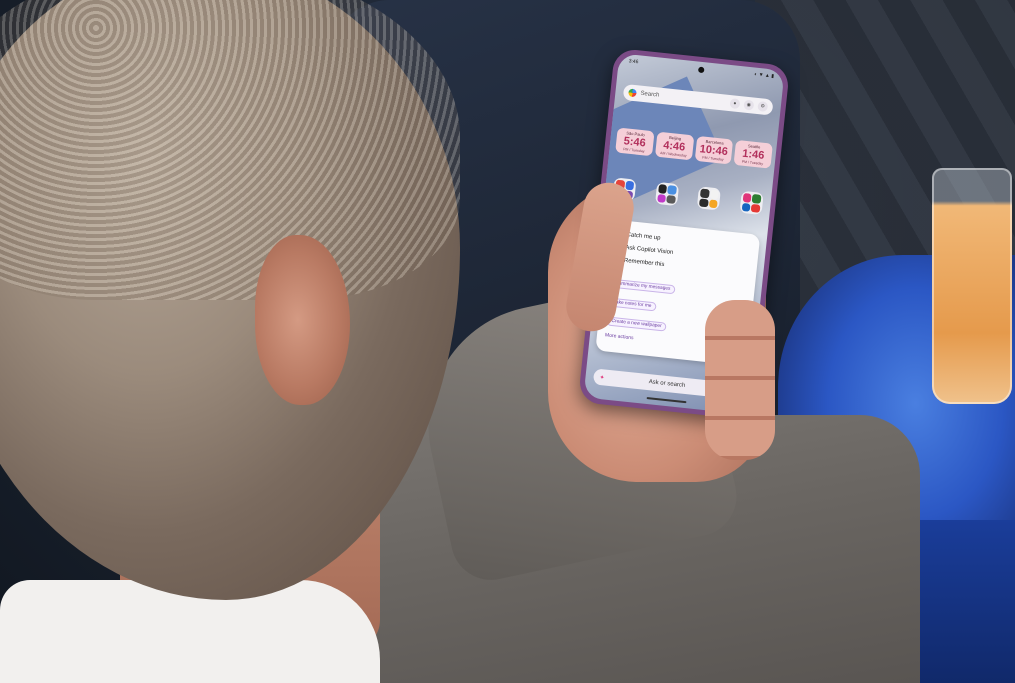 This screenshot has width=1015, height=683. Describe the element at coordinates (602, 377) in the screenshot. I see `copilot-small-icon: ✦` at that location.